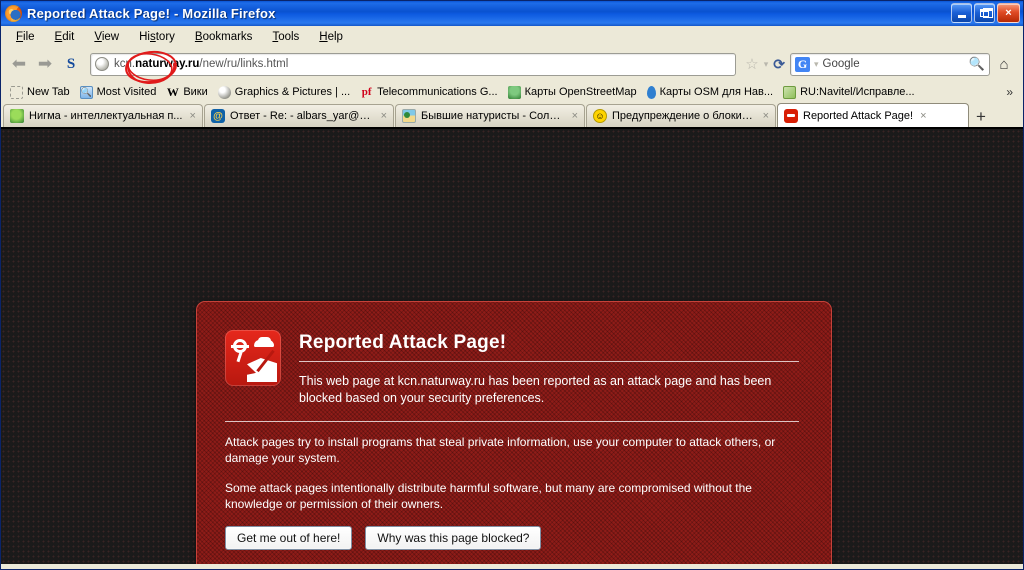 The height and width of the screenshot is (570, 1024). What do you see at coordinates (802, 64) in the screenshot?
I see `google-icon: G` at bounding box center [802, 64].